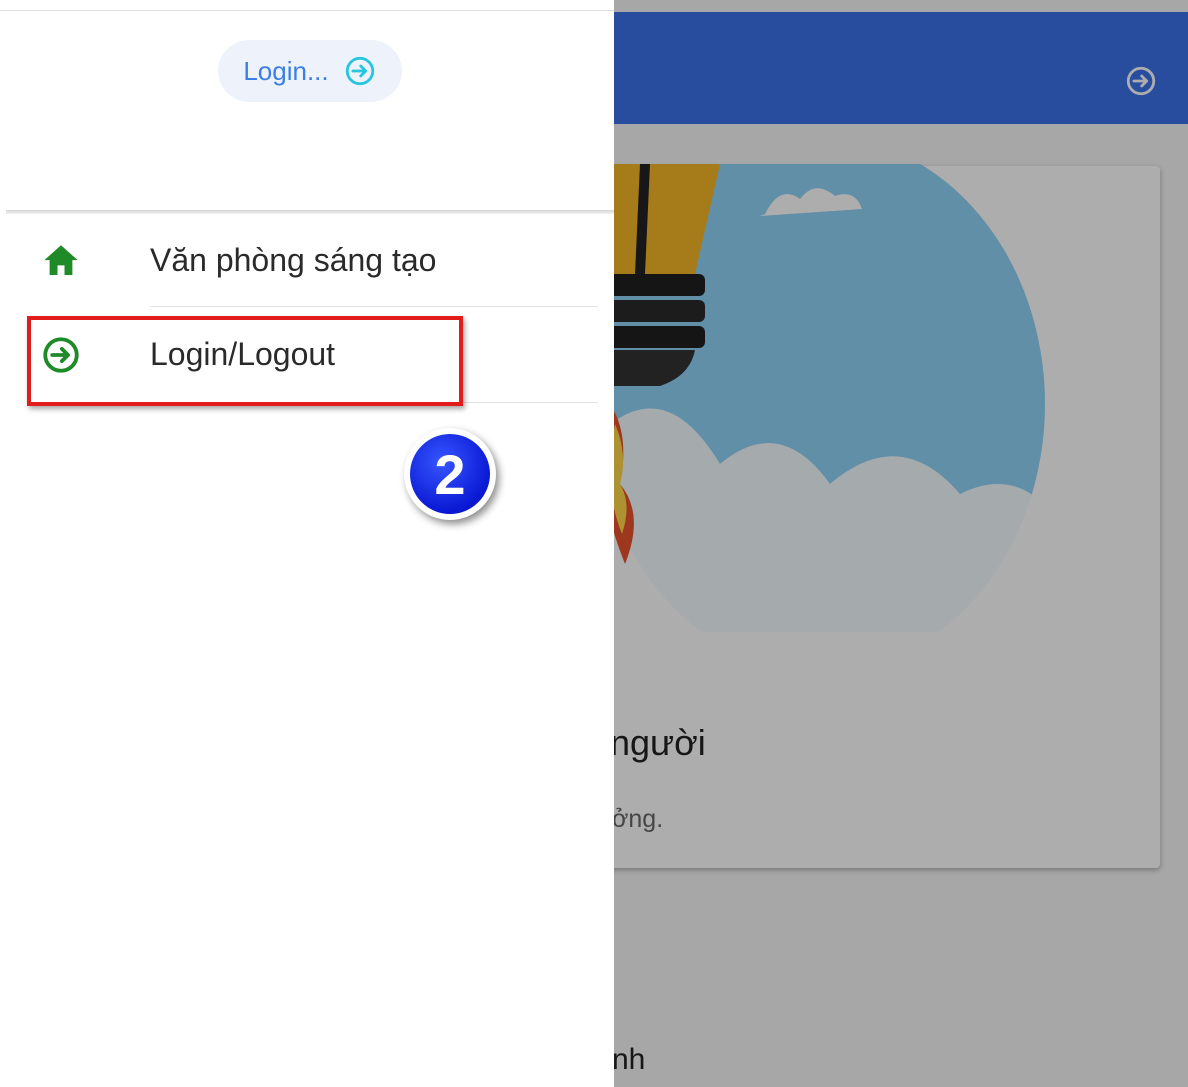 The height and width of the screenshot is (1087, 1188). What do you see at coordinates (307, 10) in the screenshot?
I see `drawer-top-border` at bounding box center [307, 10].